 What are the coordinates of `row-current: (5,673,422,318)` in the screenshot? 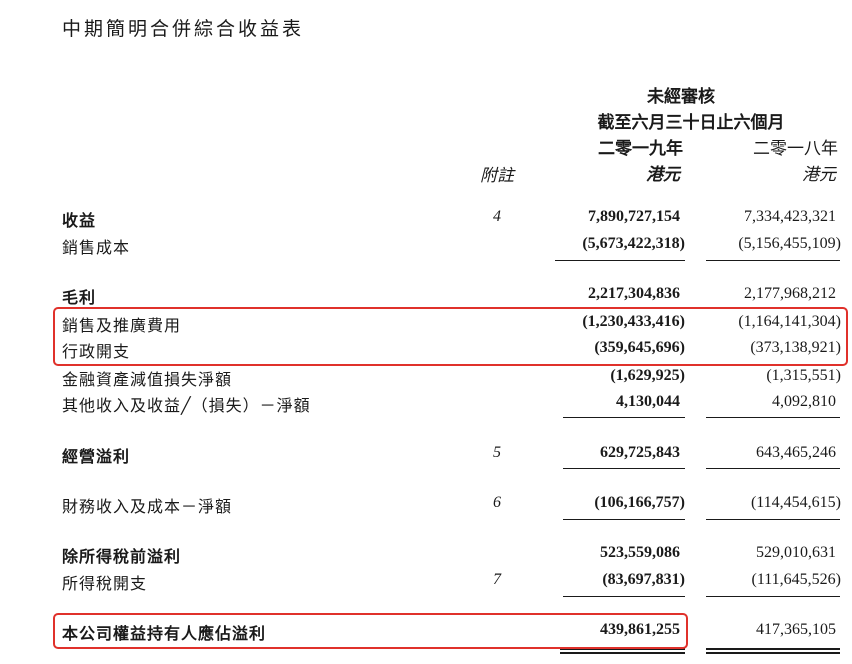 It's located at (633, 243).